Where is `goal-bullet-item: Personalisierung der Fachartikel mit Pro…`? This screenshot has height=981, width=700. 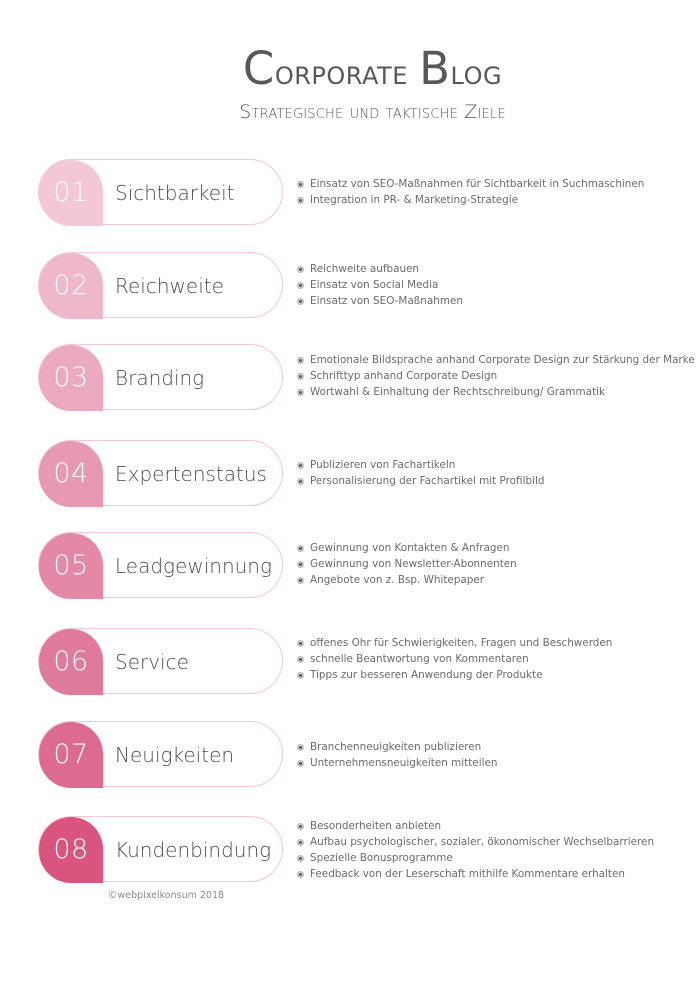 goal-bullet-item: Personalisierung der Fachartikel mit Pro… is located at coordinates (420, 481).